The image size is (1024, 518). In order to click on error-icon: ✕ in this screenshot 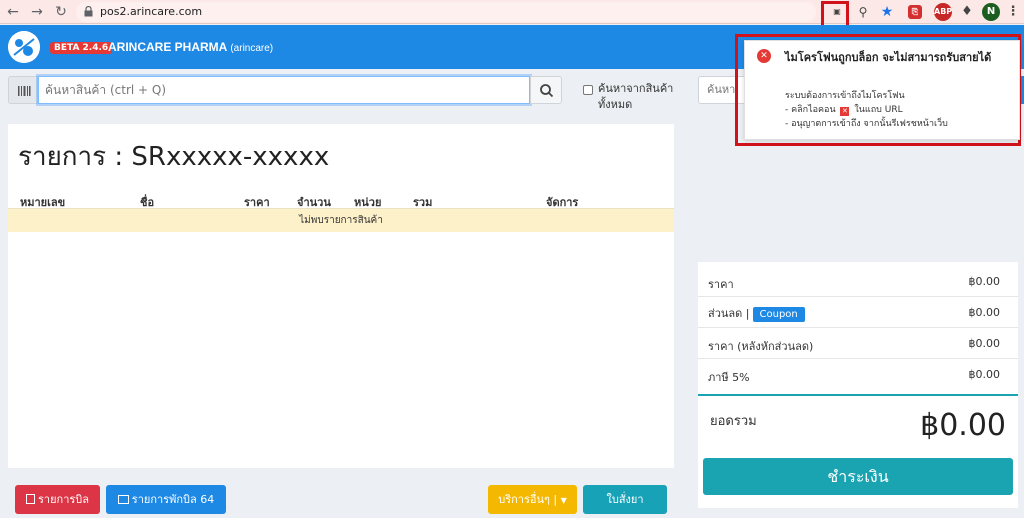, I will do `click(764, 56)`.